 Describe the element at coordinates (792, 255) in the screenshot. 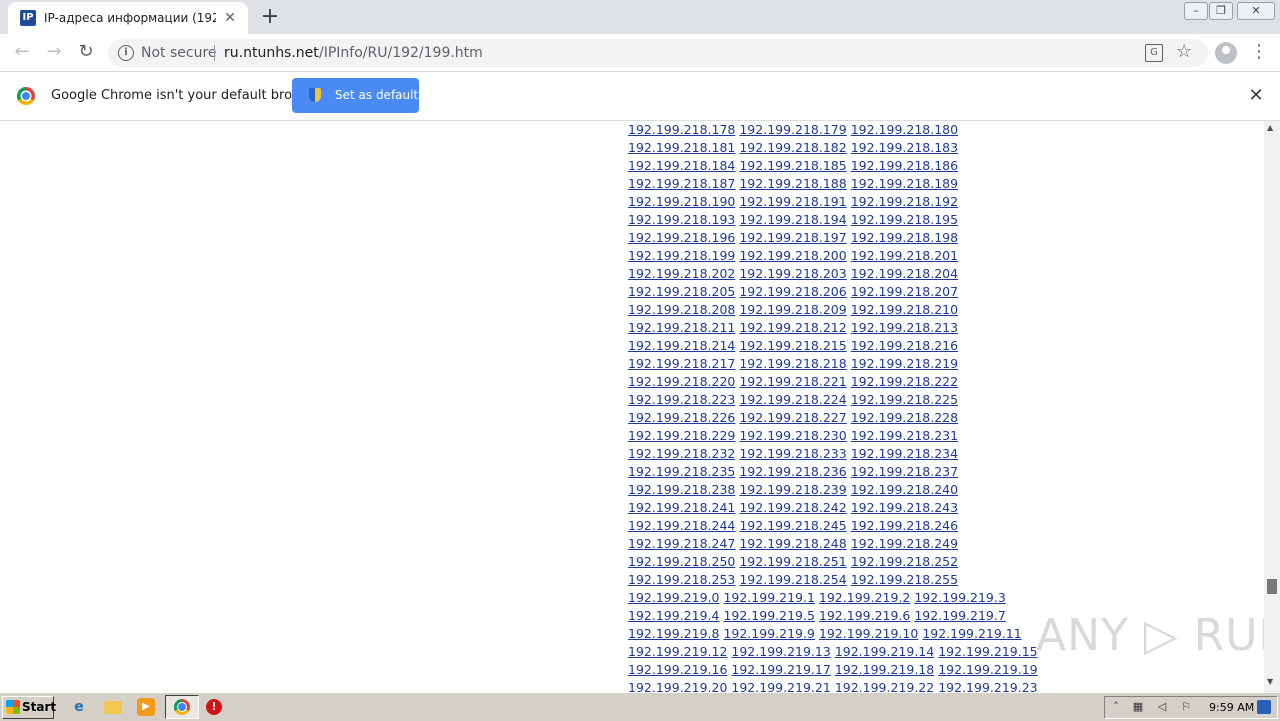

I see `ip-link: 192.199.218.200` at that location.